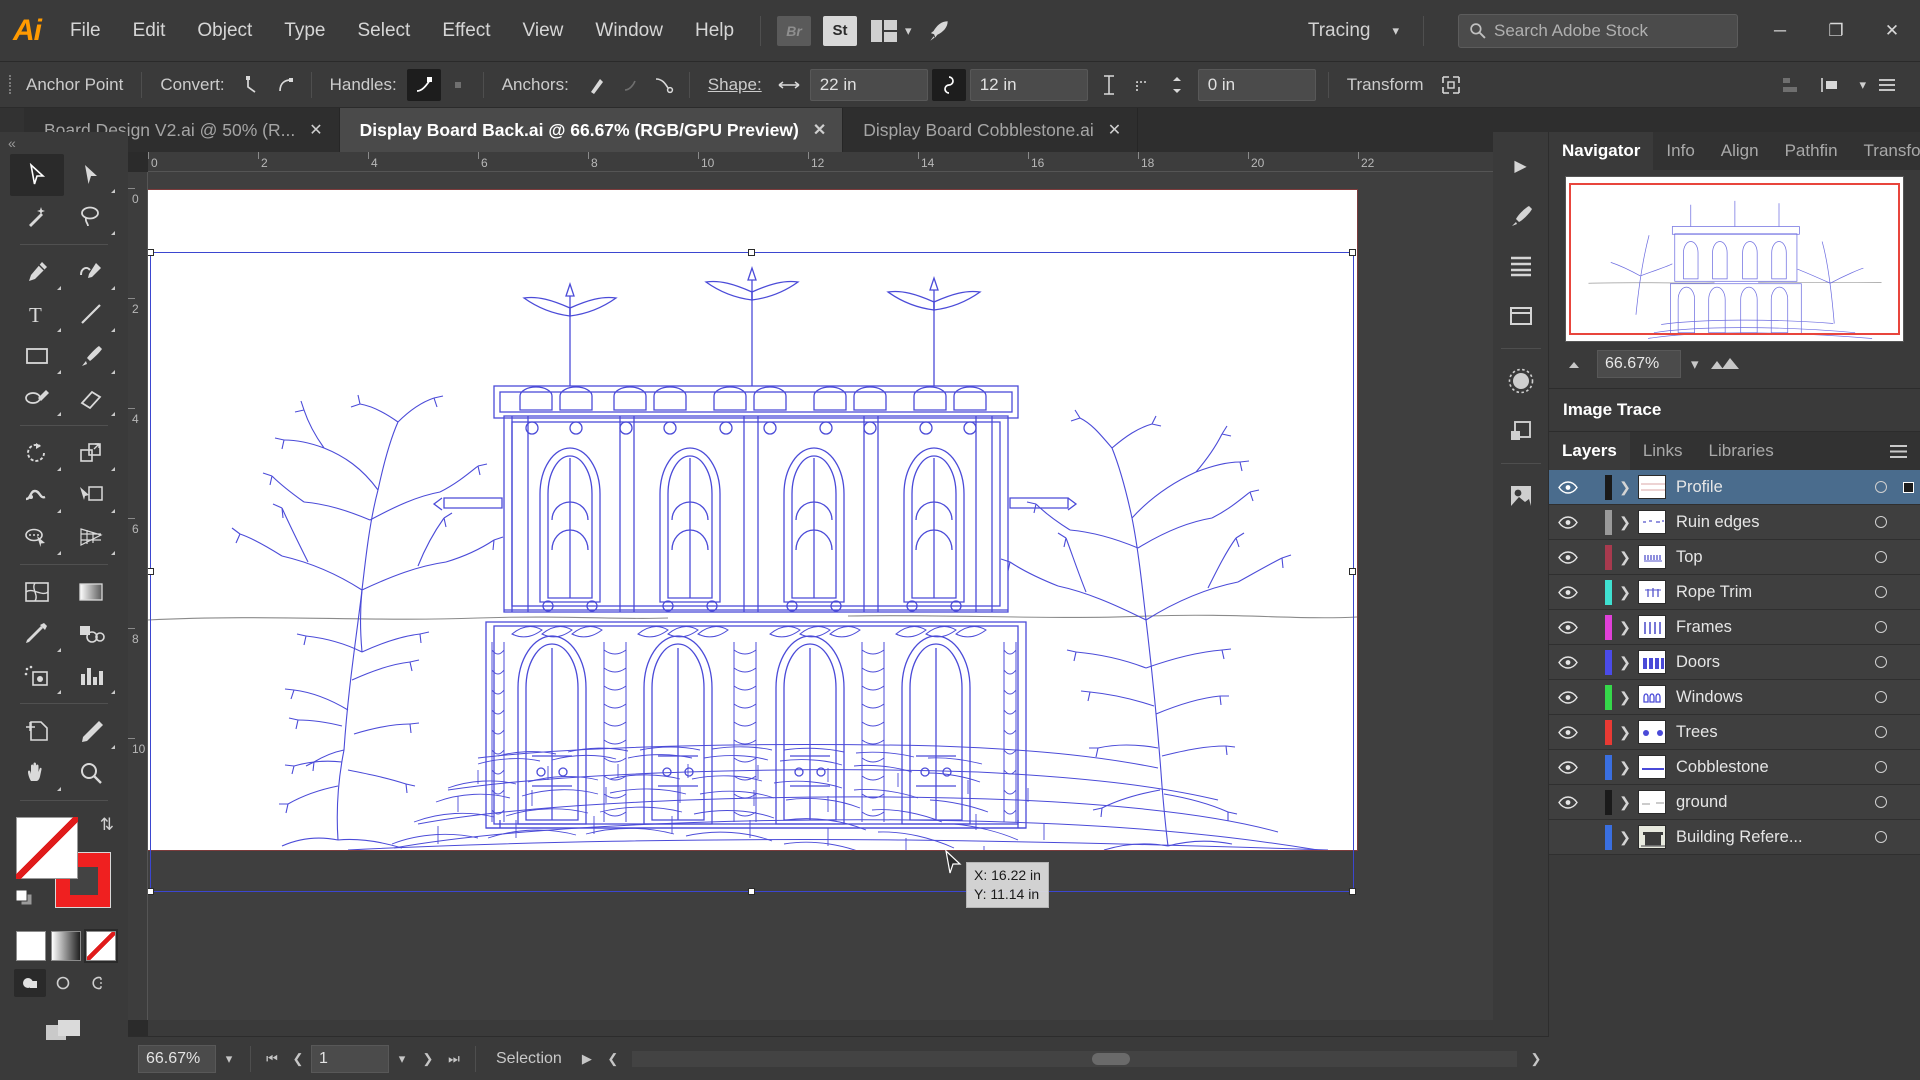 This screenshot has width=1920, height=1080. Describe the element at coordinates (840, 30) in the screenshot. I see `stock-icon: St` at that location.